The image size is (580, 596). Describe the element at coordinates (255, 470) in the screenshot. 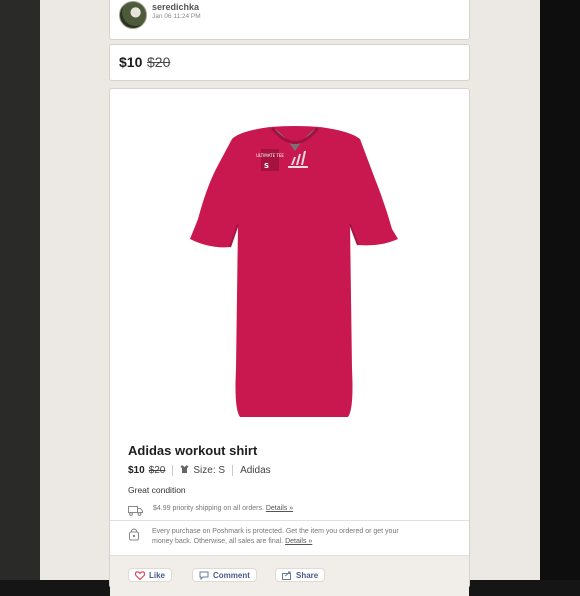

I see `listing-brand: Adidas` at that location.